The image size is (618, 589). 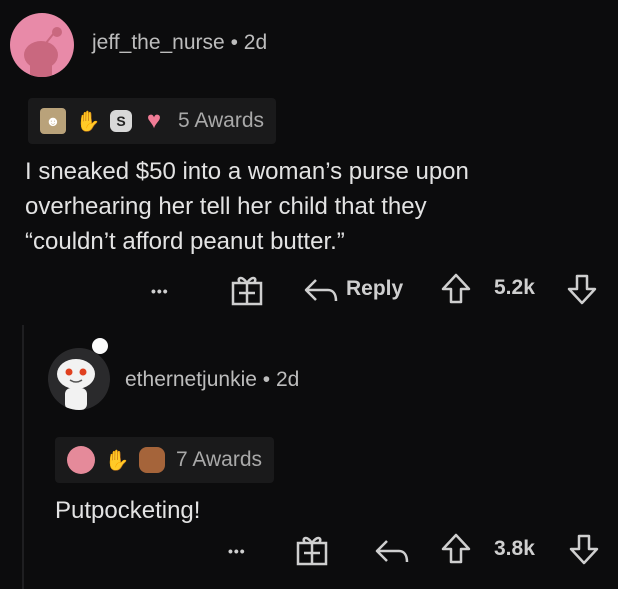 I want to click on reply-reply-button, so click(x=391, y=550).